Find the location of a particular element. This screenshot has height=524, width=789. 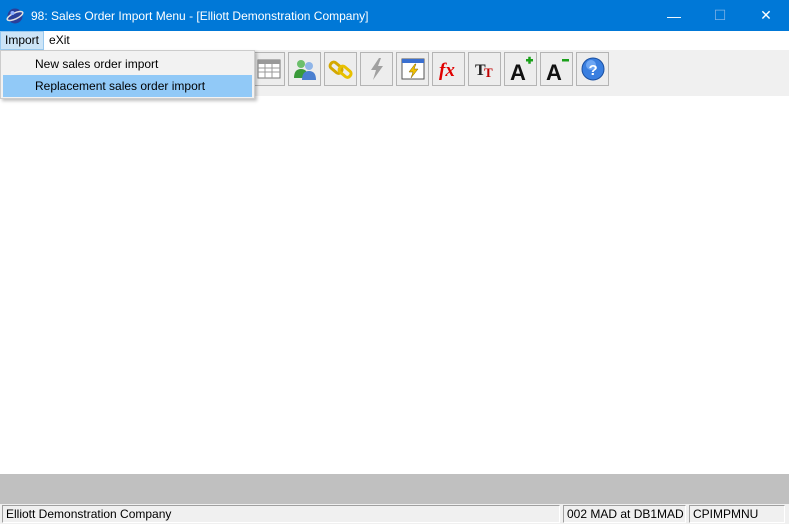

lightning-icon is located at coordinates (376, 69).